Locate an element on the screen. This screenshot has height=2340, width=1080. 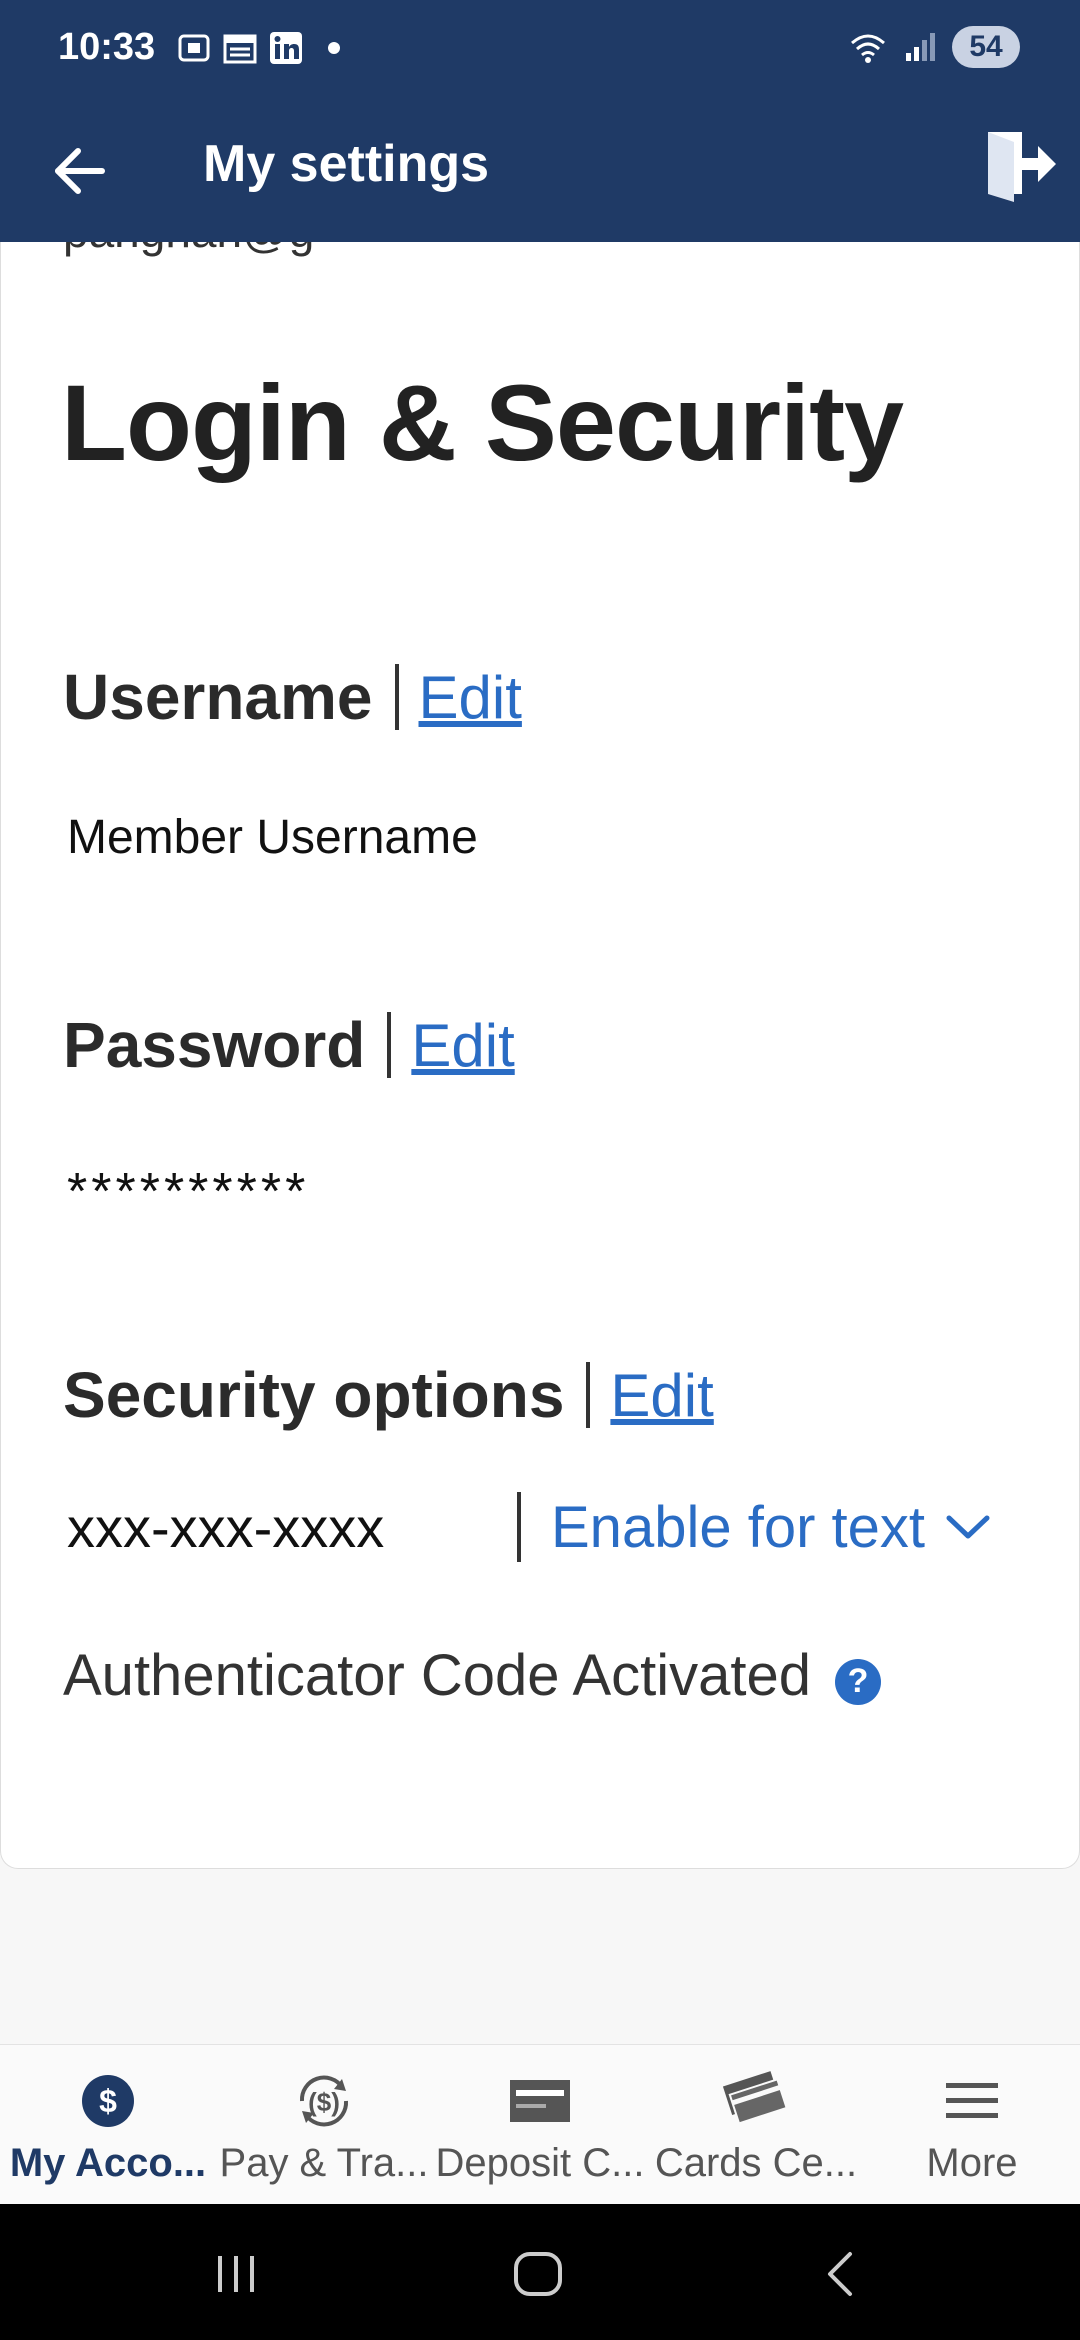
signal-icon is located at coordinates (920, 47).